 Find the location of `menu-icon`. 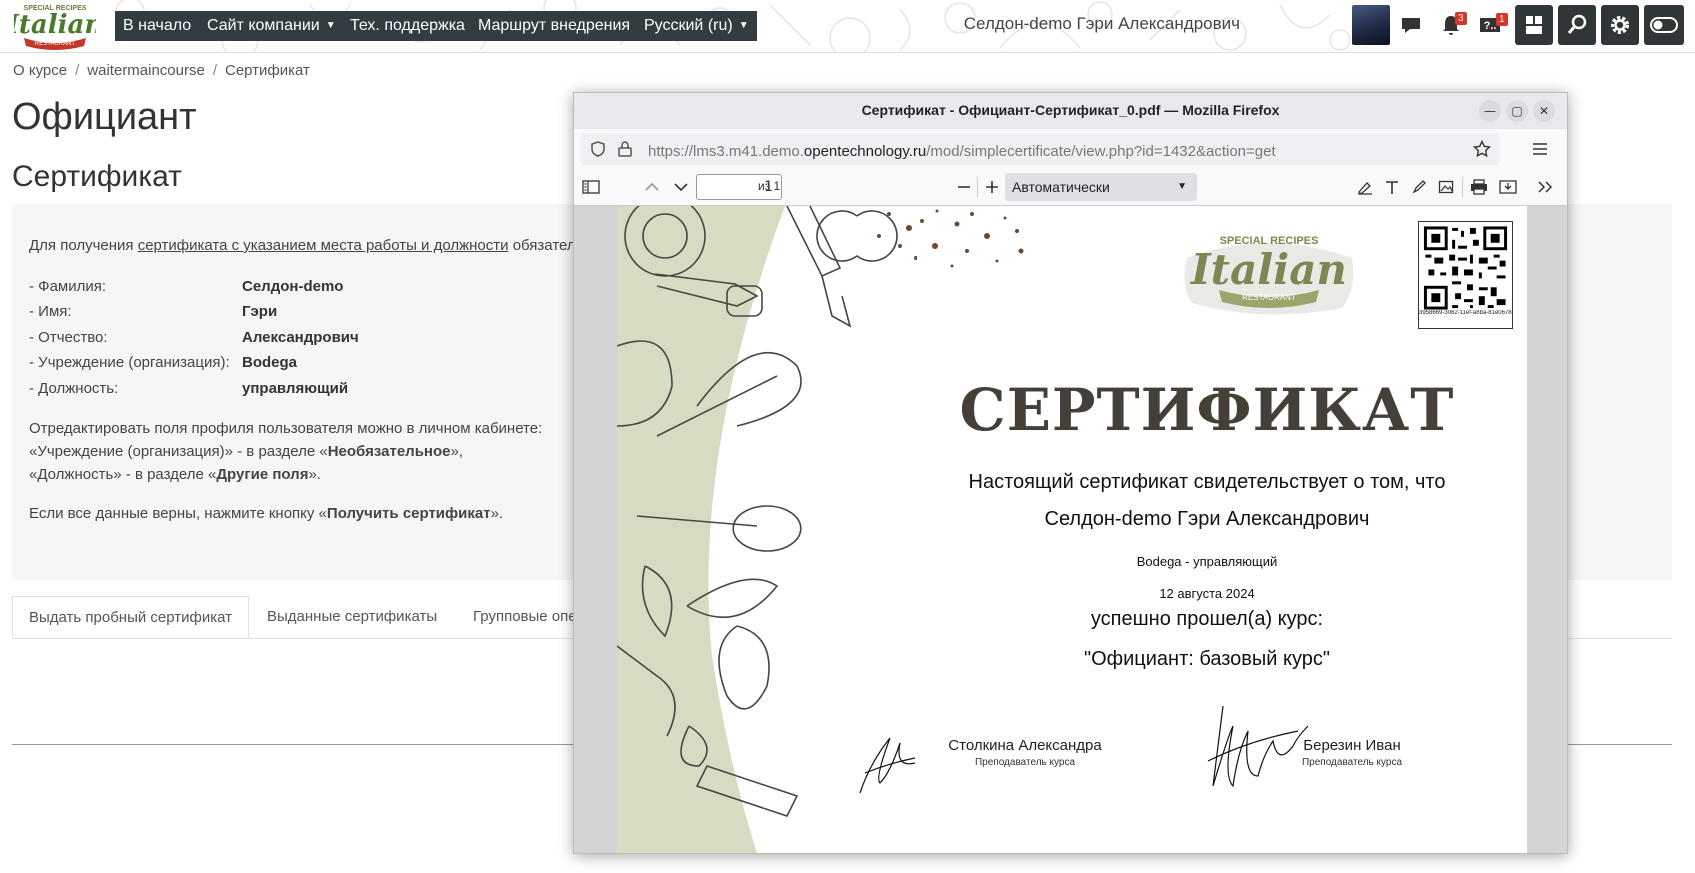

menu-icon is located at coordinates (1540, 149).